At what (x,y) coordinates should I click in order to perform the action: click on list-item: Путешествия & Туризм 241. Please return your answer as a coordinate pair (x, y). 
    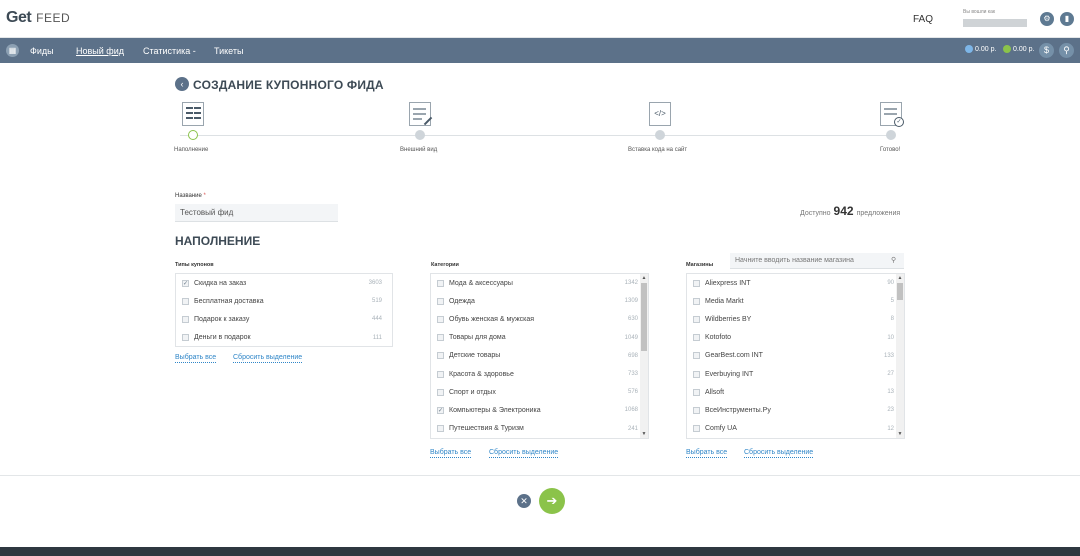
    Looking at the image, I should click on (539, 429).